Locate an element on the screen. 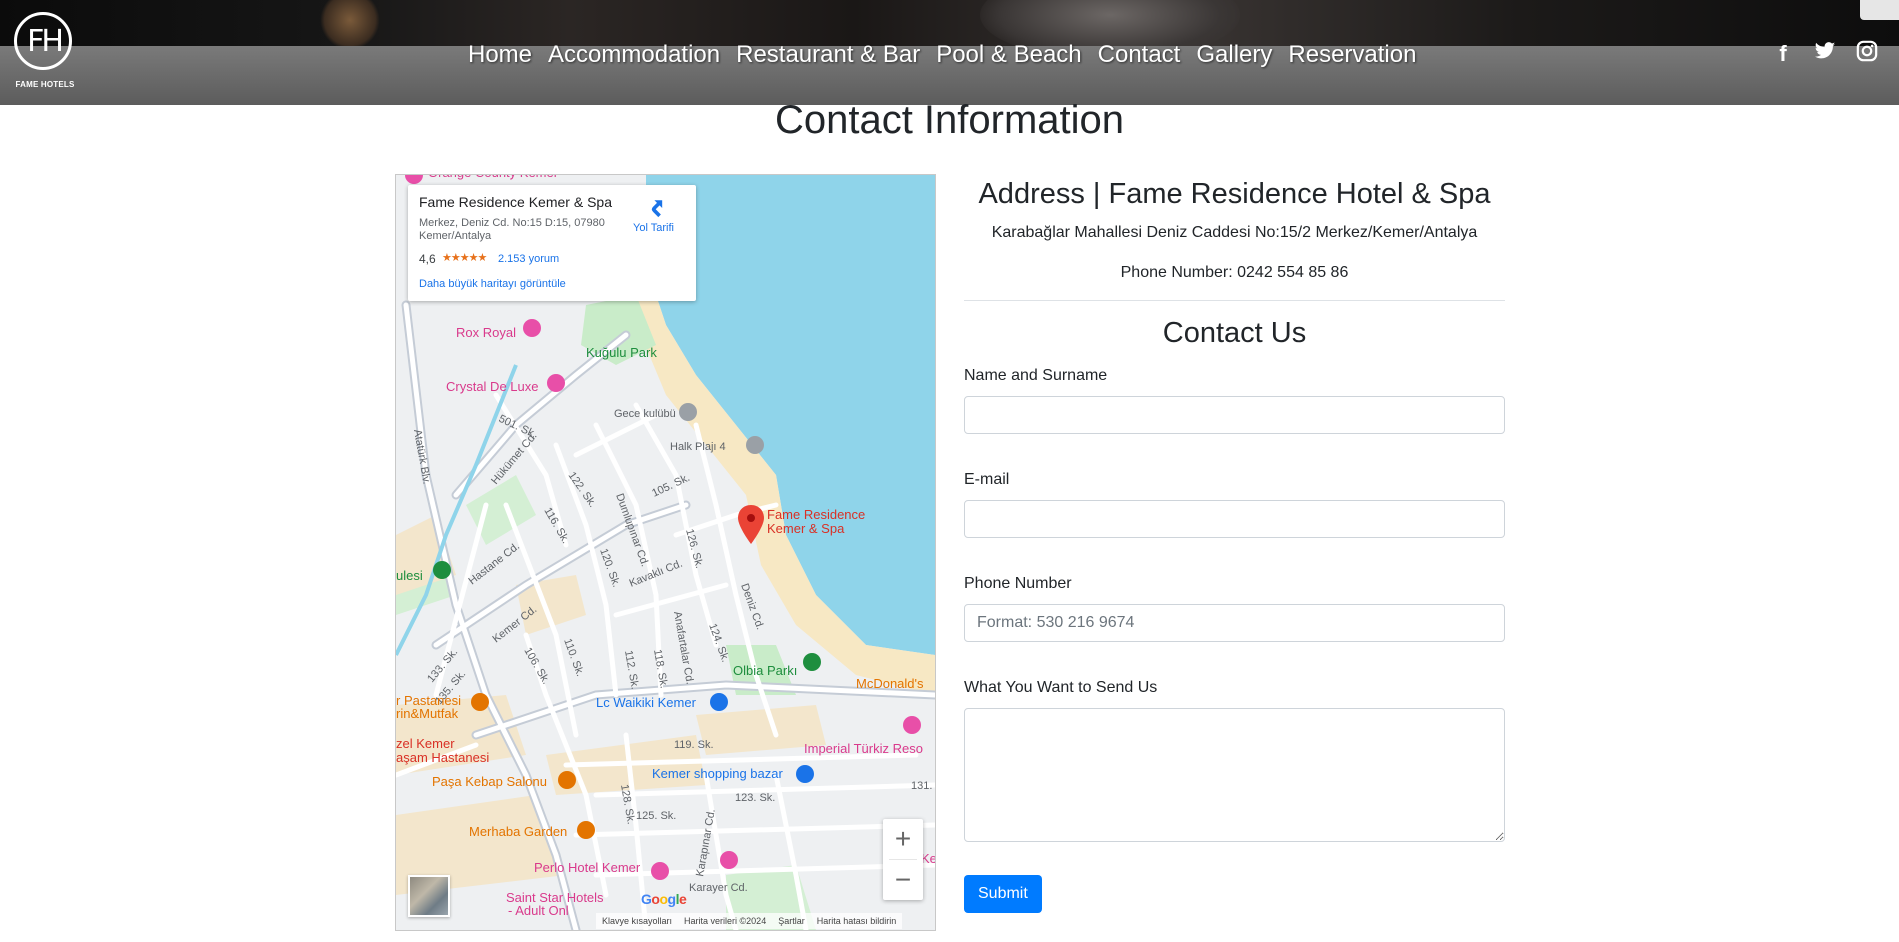 The image size is (1899, 942). brand-logo: FH FAME HOTELS is located at coordinates (45, 50).